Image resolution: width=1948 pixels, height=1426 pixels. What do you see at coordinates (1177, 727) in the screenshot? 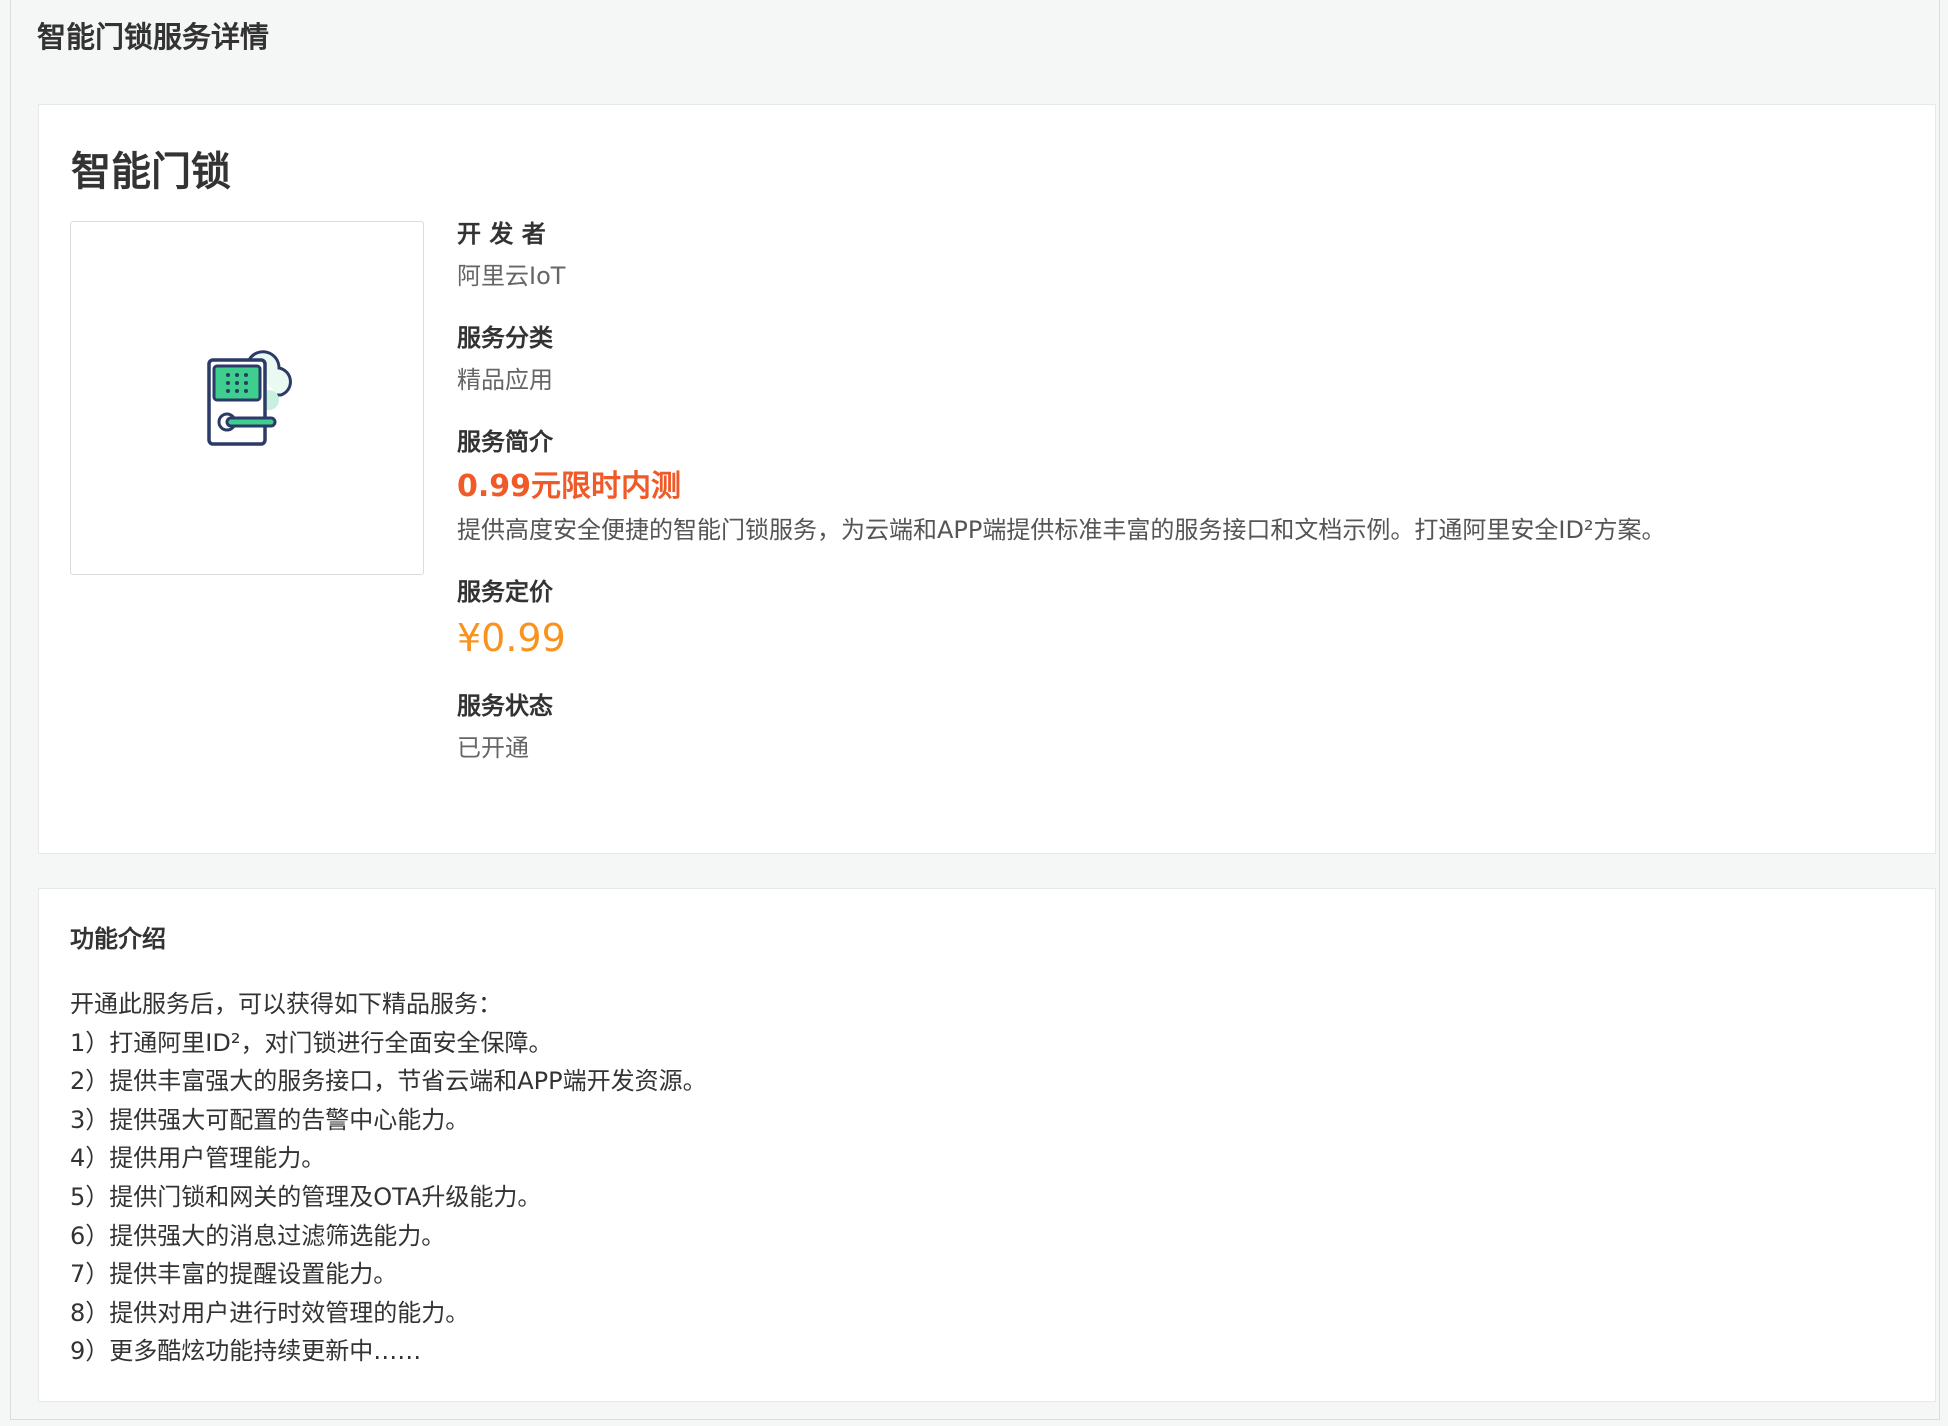
I see `status-group: 服务状态 已开通` at bounding box center [1177, 727].